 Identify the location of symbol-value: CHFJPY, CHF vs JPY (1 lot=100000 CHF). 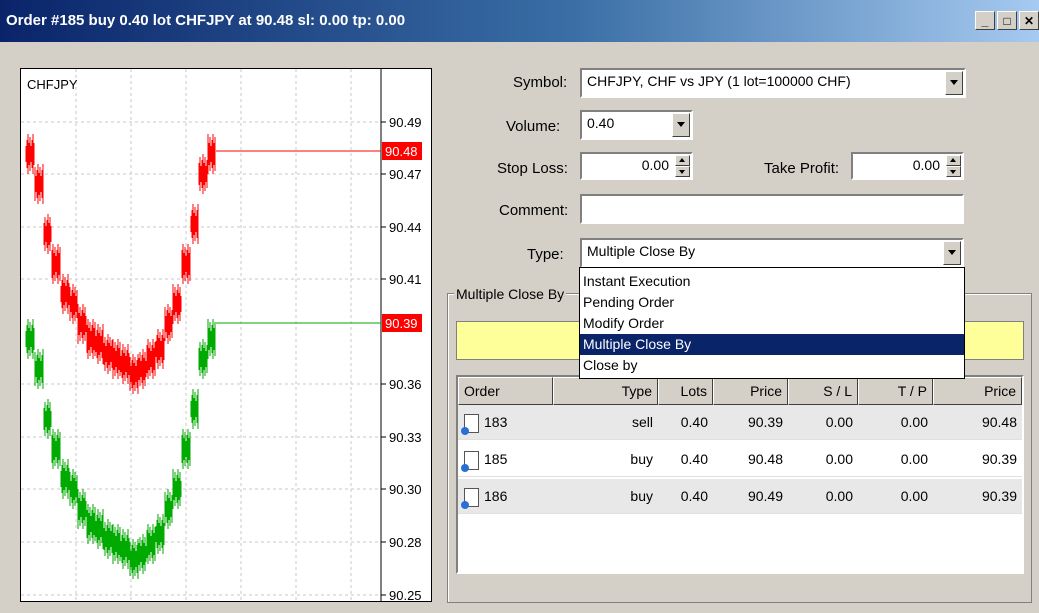
(719, 81).